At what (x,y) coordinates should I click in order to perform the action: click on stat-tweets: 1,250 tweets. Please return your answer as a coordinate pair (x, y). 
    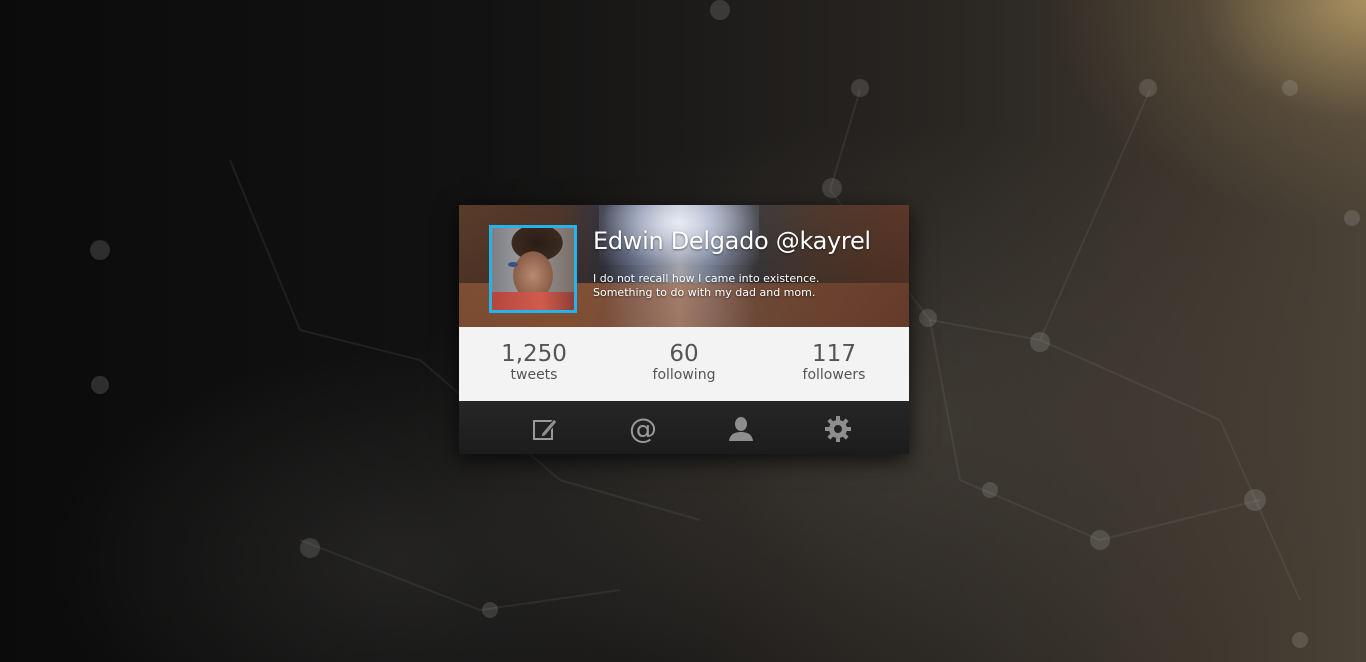
    Looking at the image, I should click on (534, 364).